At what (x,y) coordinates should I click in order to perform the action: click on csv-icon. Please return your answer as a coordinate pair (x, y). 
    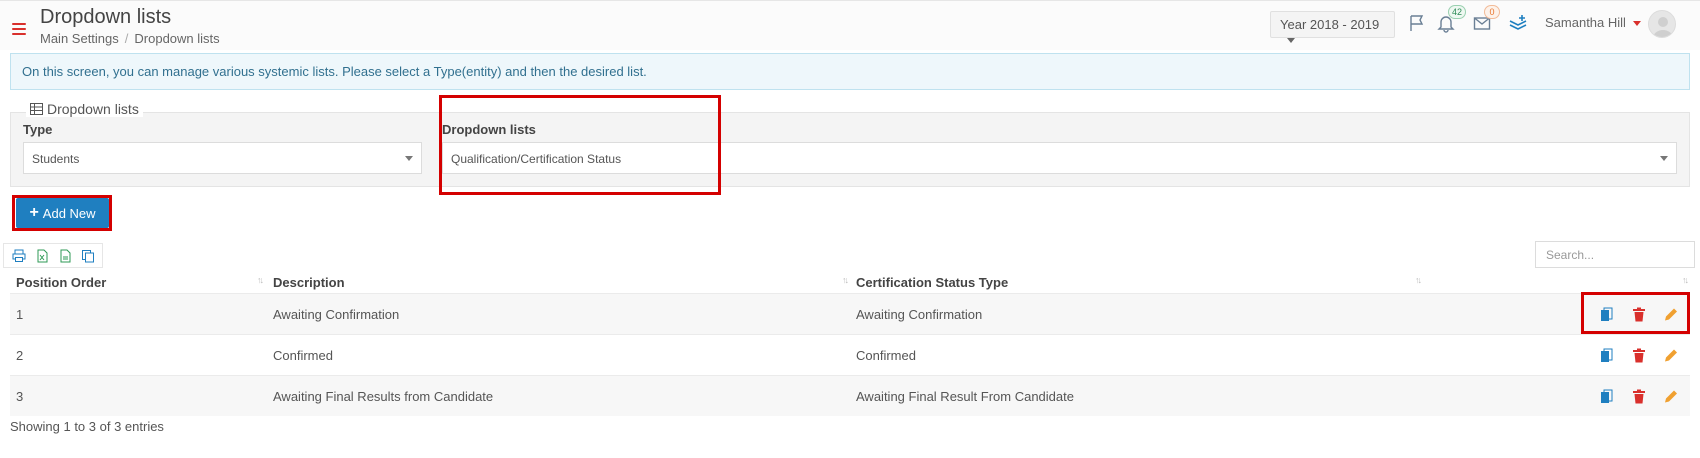
    Looking at the image, I should click on (65, 256).